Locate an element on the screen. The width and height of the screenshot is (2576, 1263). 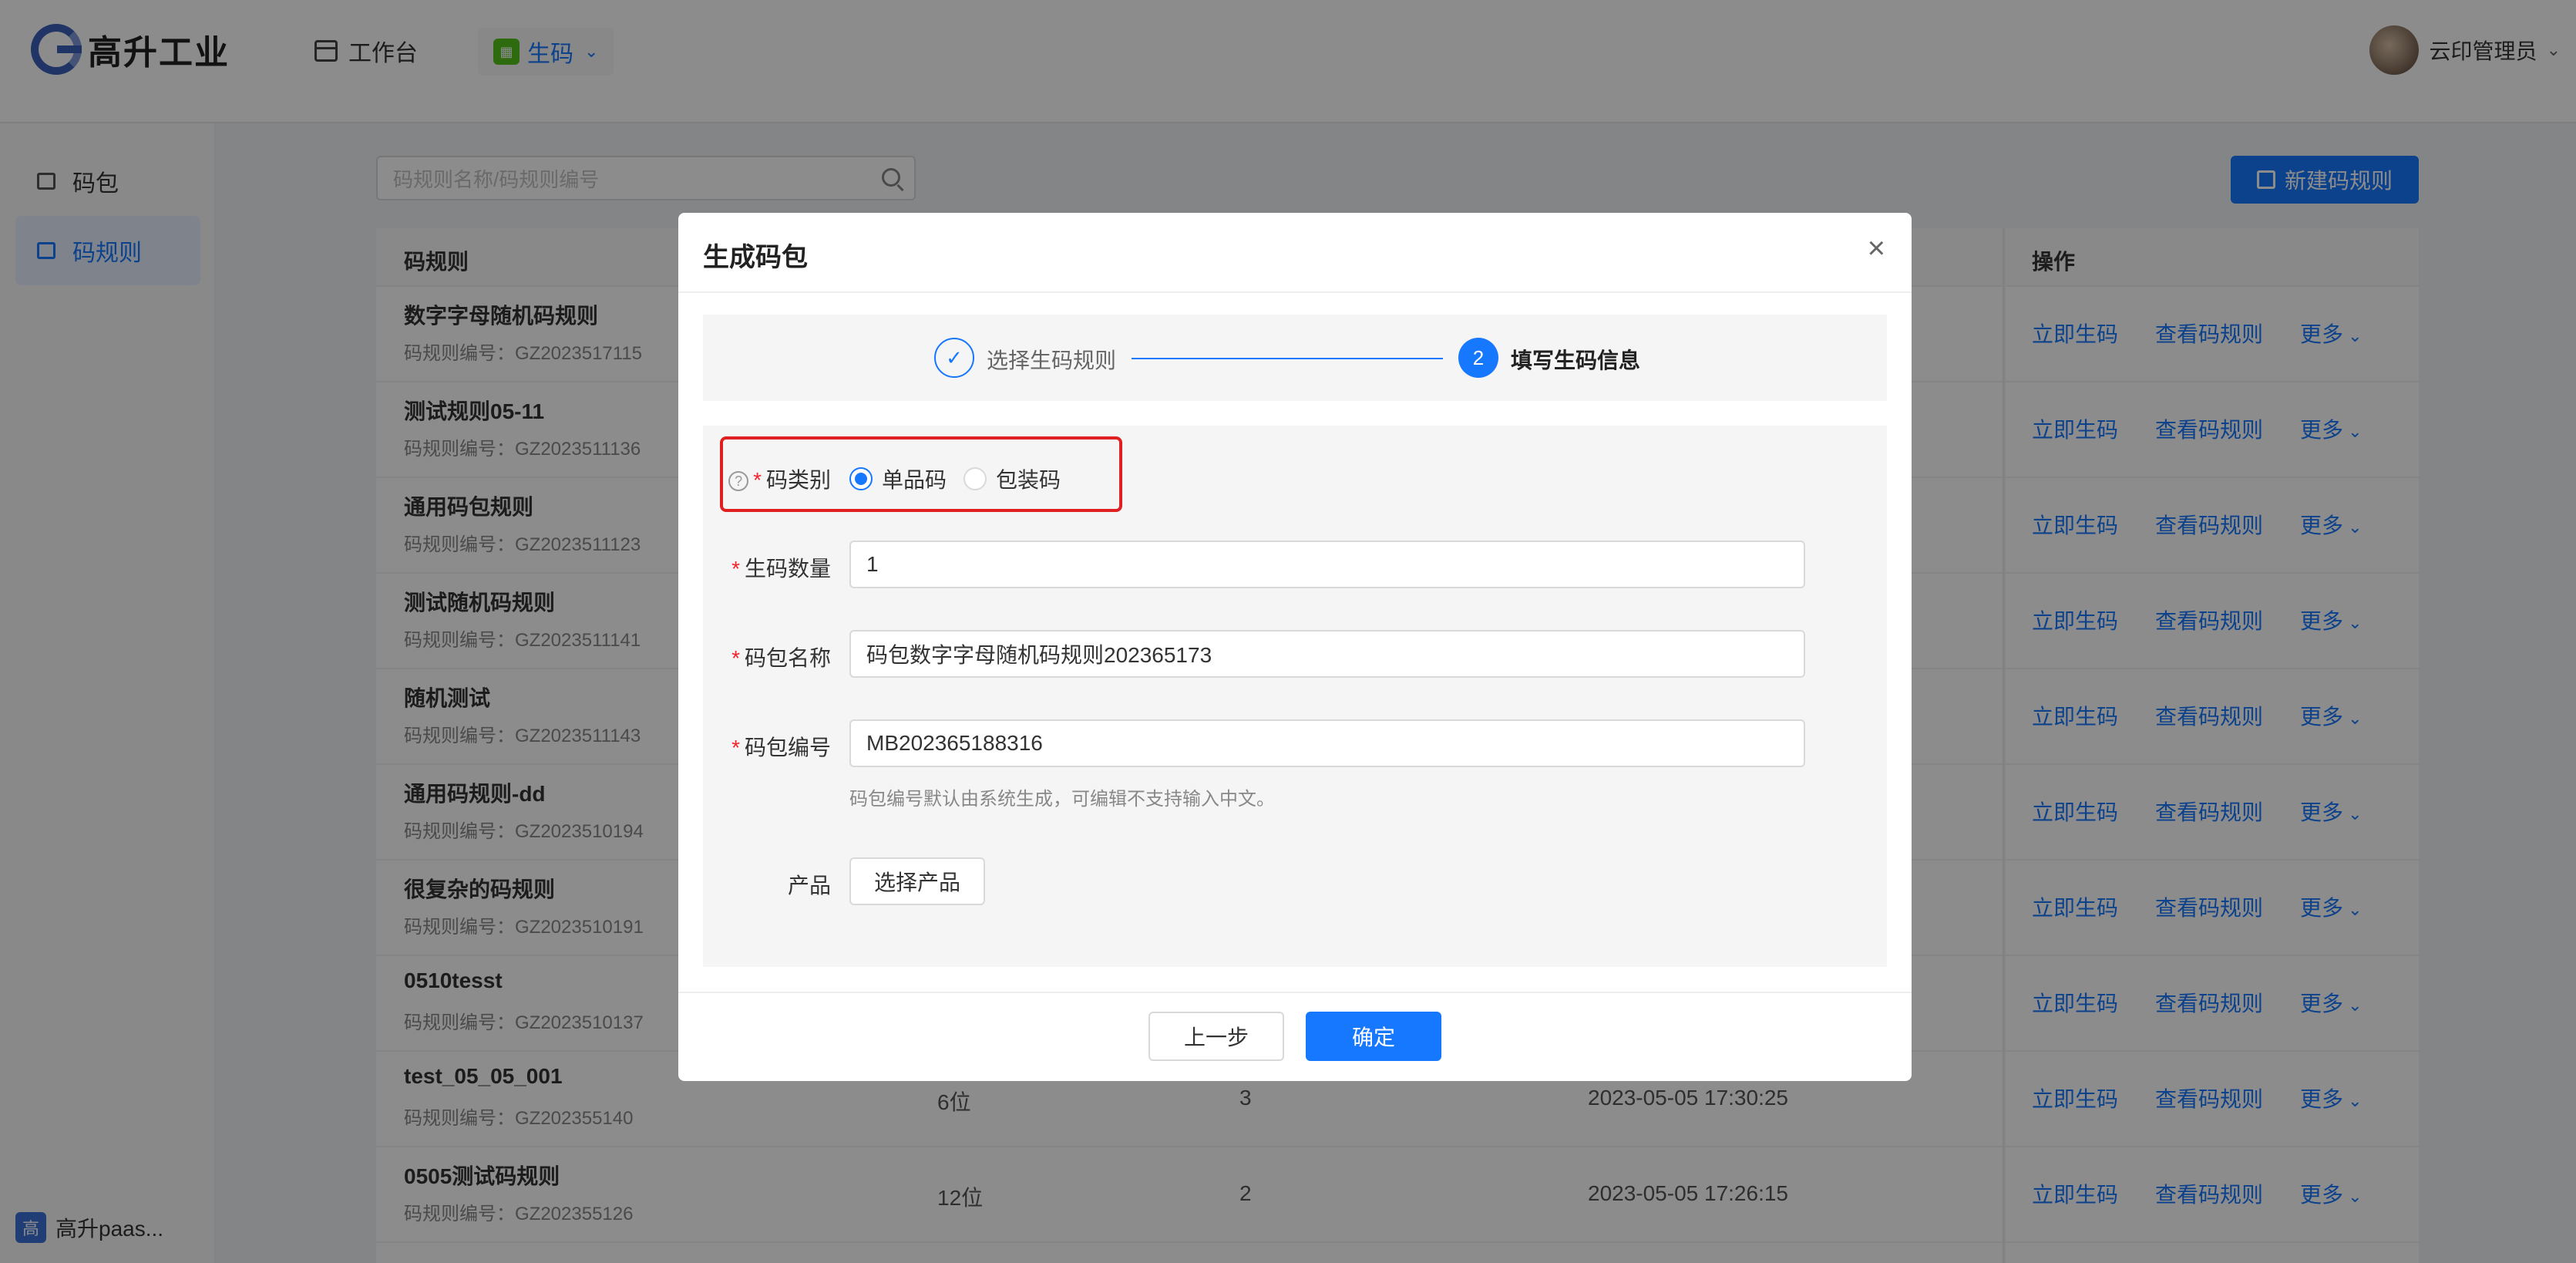
confirm-button: 确定 is located at coordinates (1373, 1036).